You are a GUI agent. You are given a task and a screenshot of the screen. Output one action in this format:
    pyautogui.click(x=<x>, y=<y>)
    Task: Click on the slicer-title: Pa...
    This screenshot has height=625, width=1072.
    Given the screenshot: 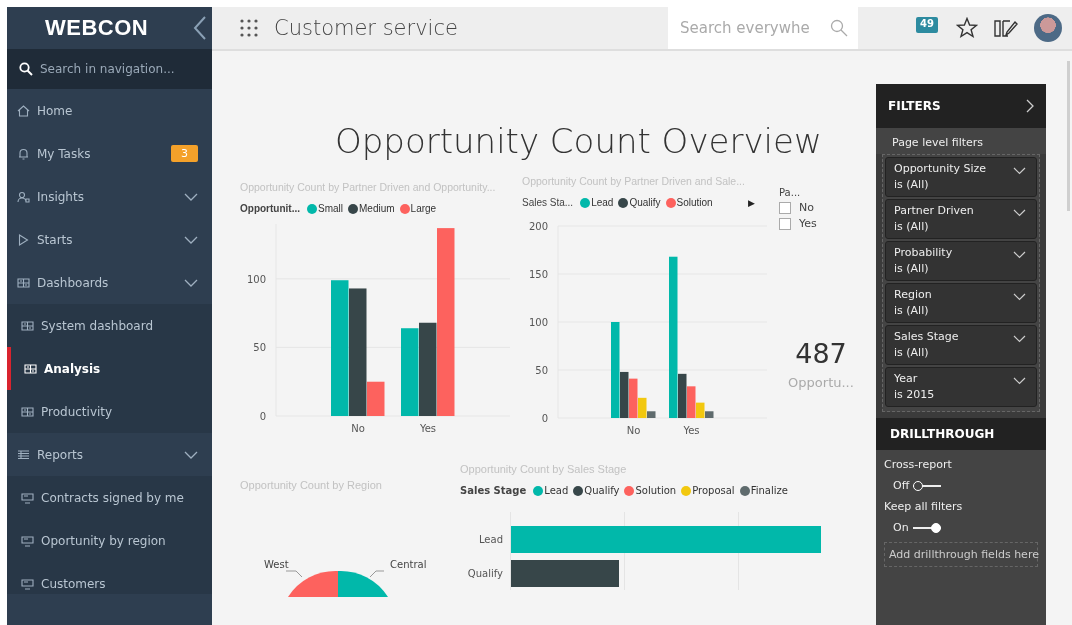 What is the action you would take?
    pyautogui.click(x=790, y=192)
    